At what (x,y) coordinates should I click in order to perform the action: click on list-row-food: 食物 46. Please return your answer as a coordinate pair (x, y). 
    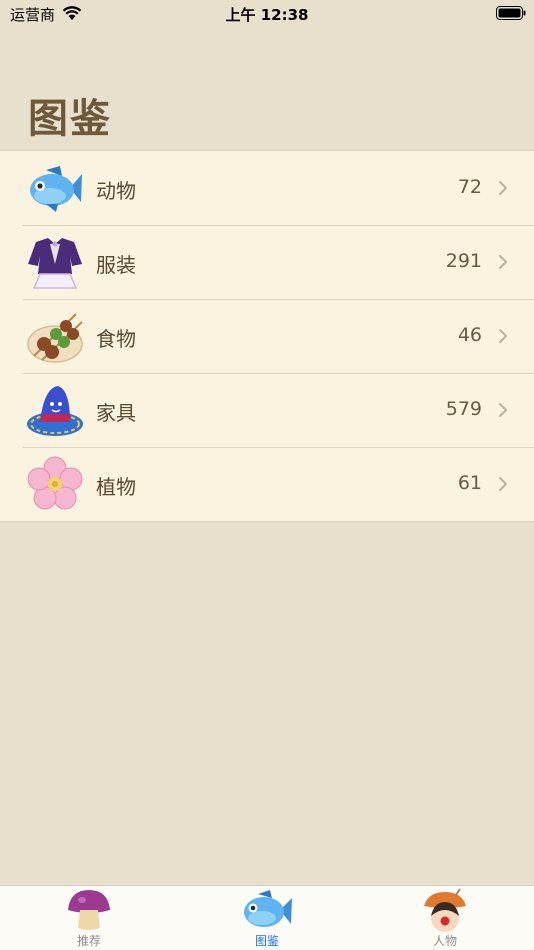
    Looking at the image, I should click on (267, 336).